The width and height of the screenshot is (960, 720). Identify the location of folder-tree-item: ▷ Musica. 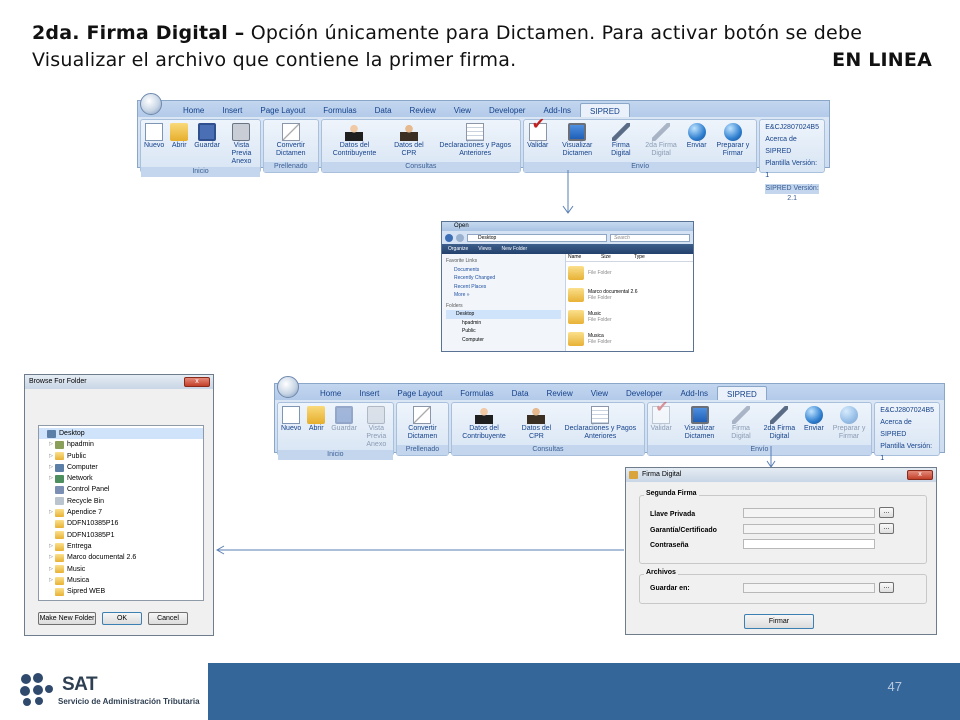
(121, 580).